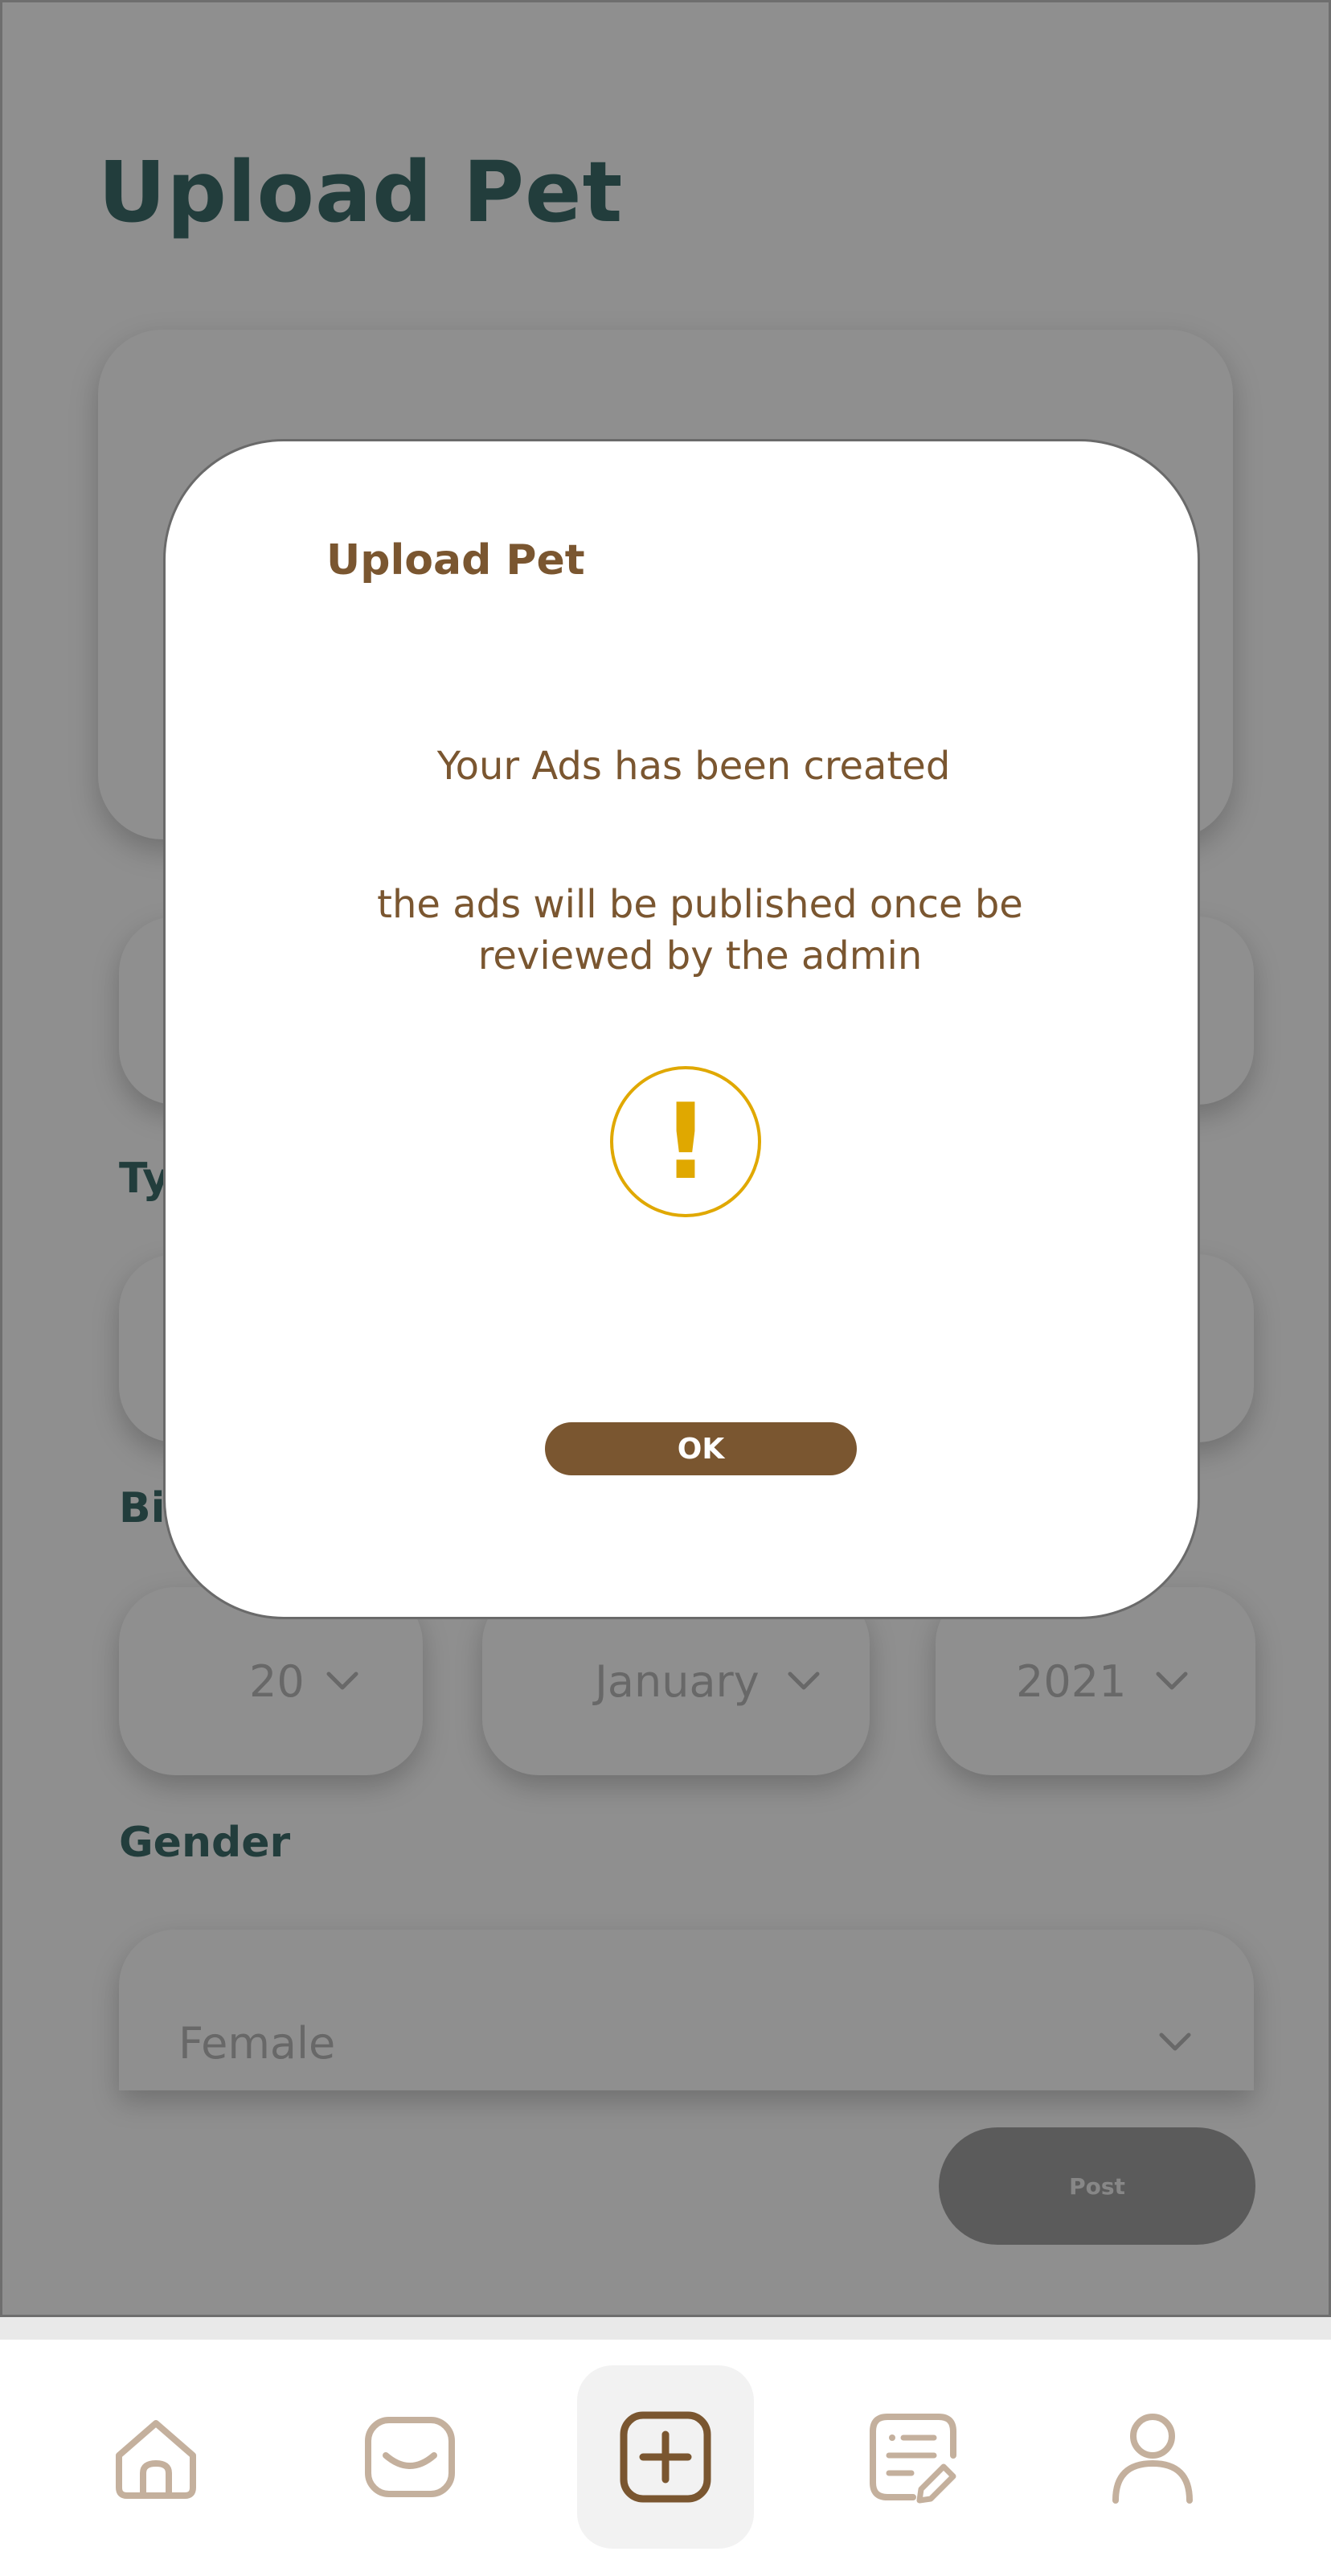 This screenshot has height=2576, width=1331. I want to click on warning-icon: !, so click(685, 1141).